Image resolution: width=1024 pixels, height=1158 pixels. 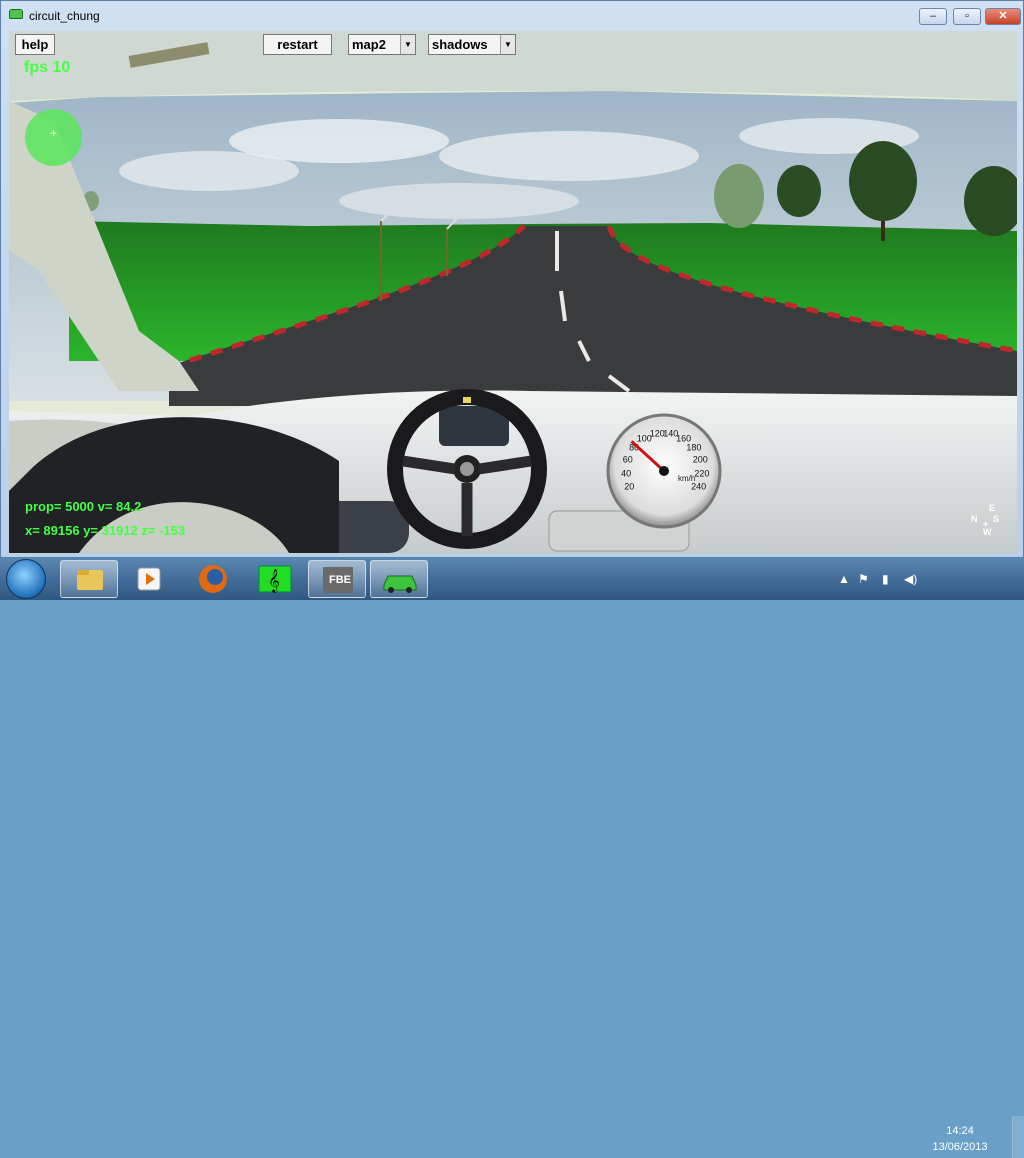 I want to click on media-player-icon, so click(x=151, y=579).